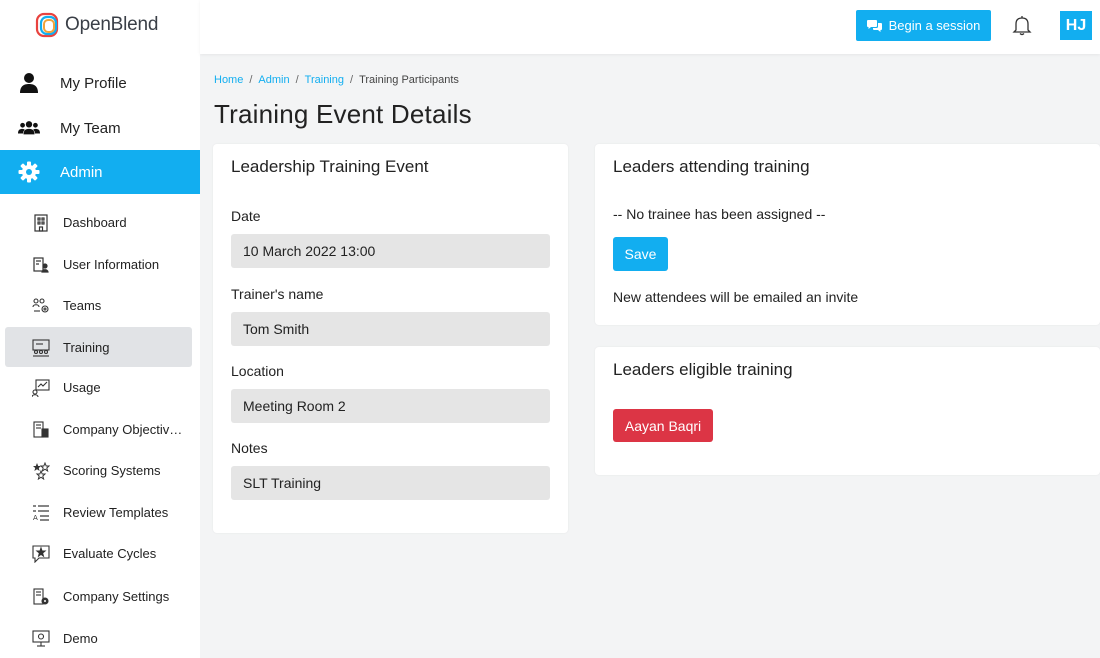 This screenshot has width=1100, height=658. I want to click on user-icon, so click(29, 83).